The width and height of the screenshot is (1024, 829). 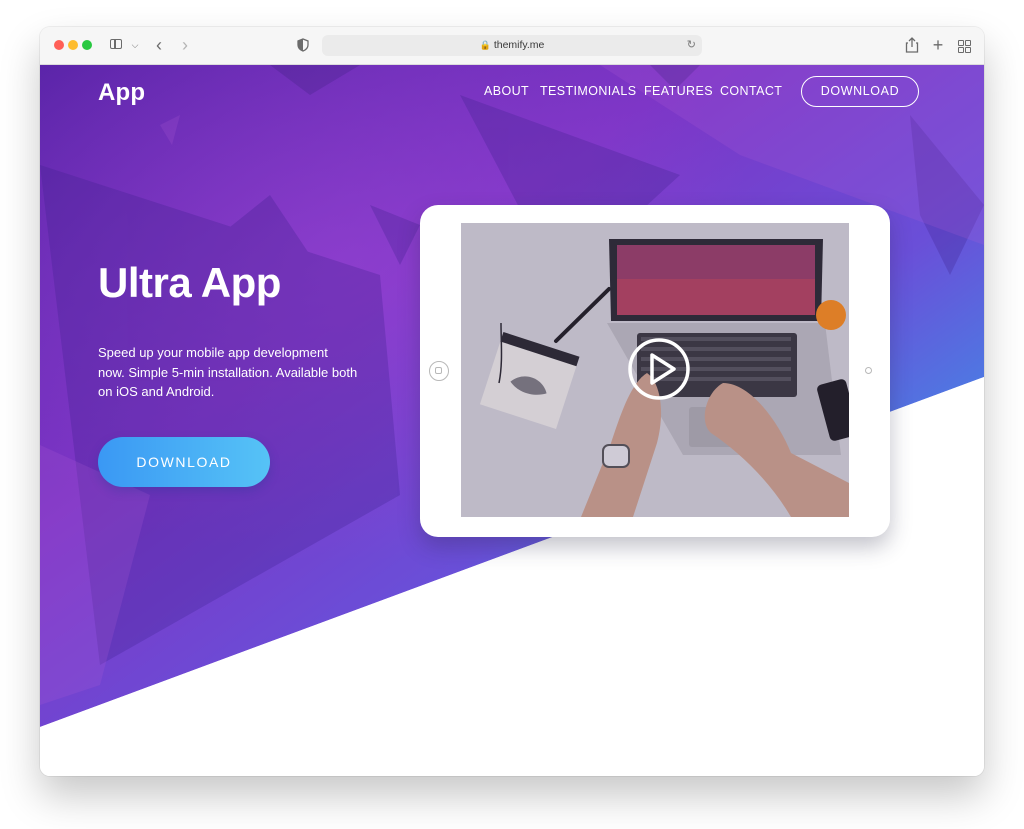 I want to click on browser-toolbar: ⌵ ‹ › 🔒 themify.me ↻ +, so click(x=512, y=46).